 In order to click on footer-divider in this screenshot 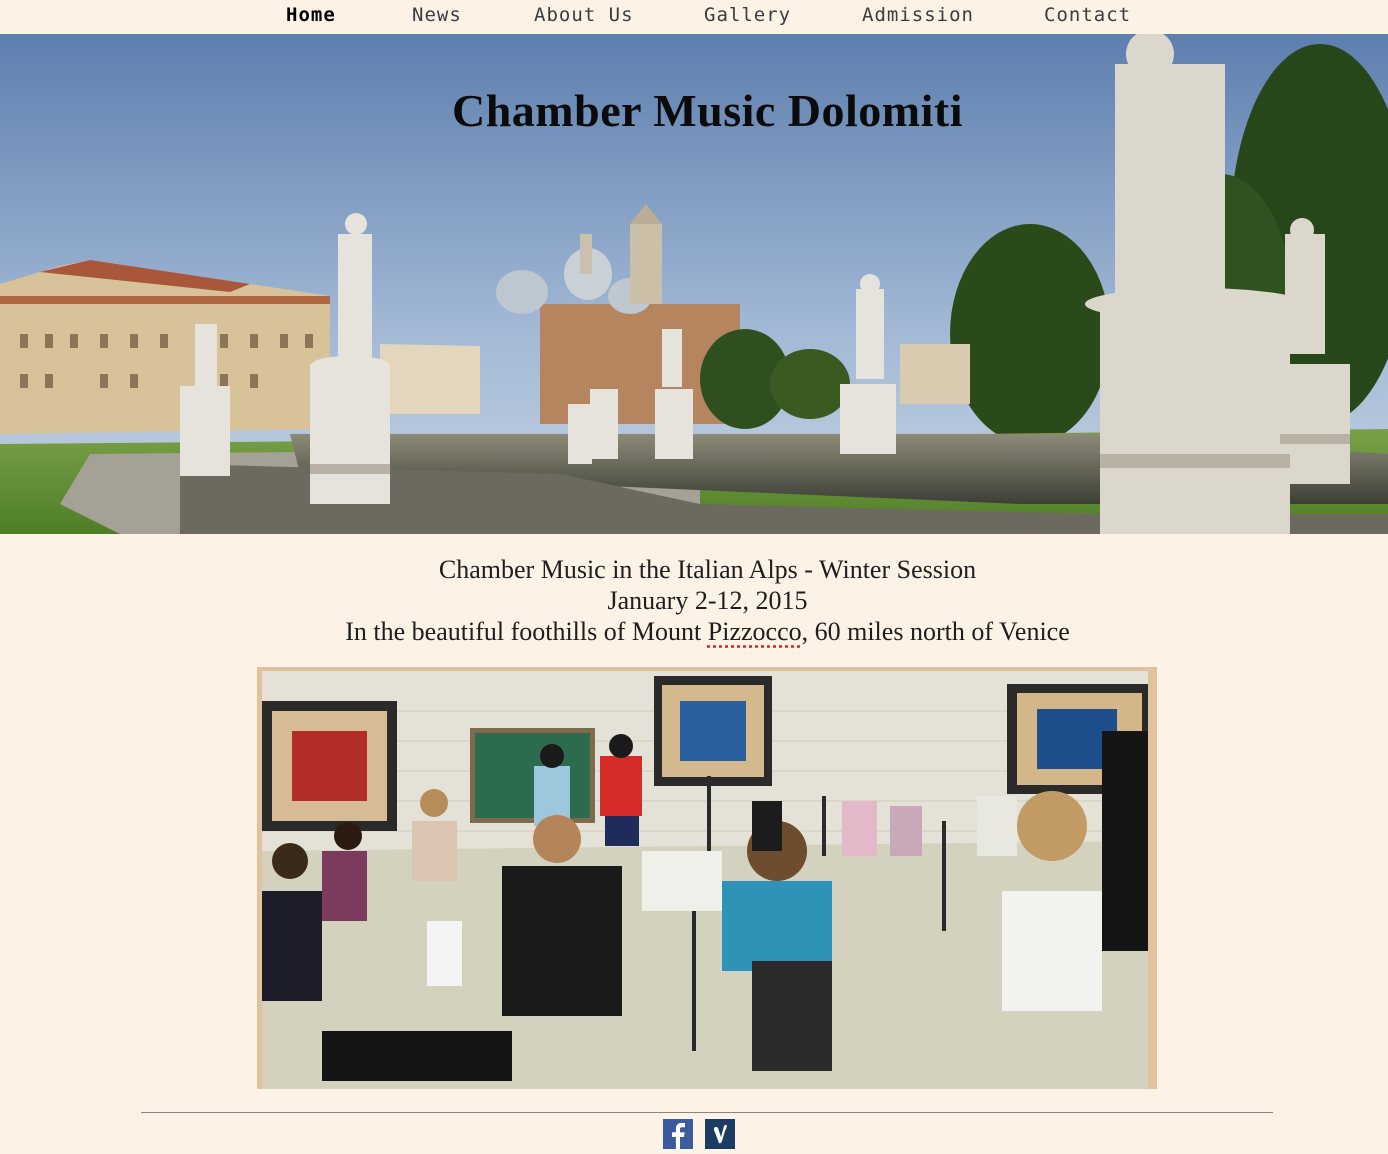, I will do `click(707, 1112)`.